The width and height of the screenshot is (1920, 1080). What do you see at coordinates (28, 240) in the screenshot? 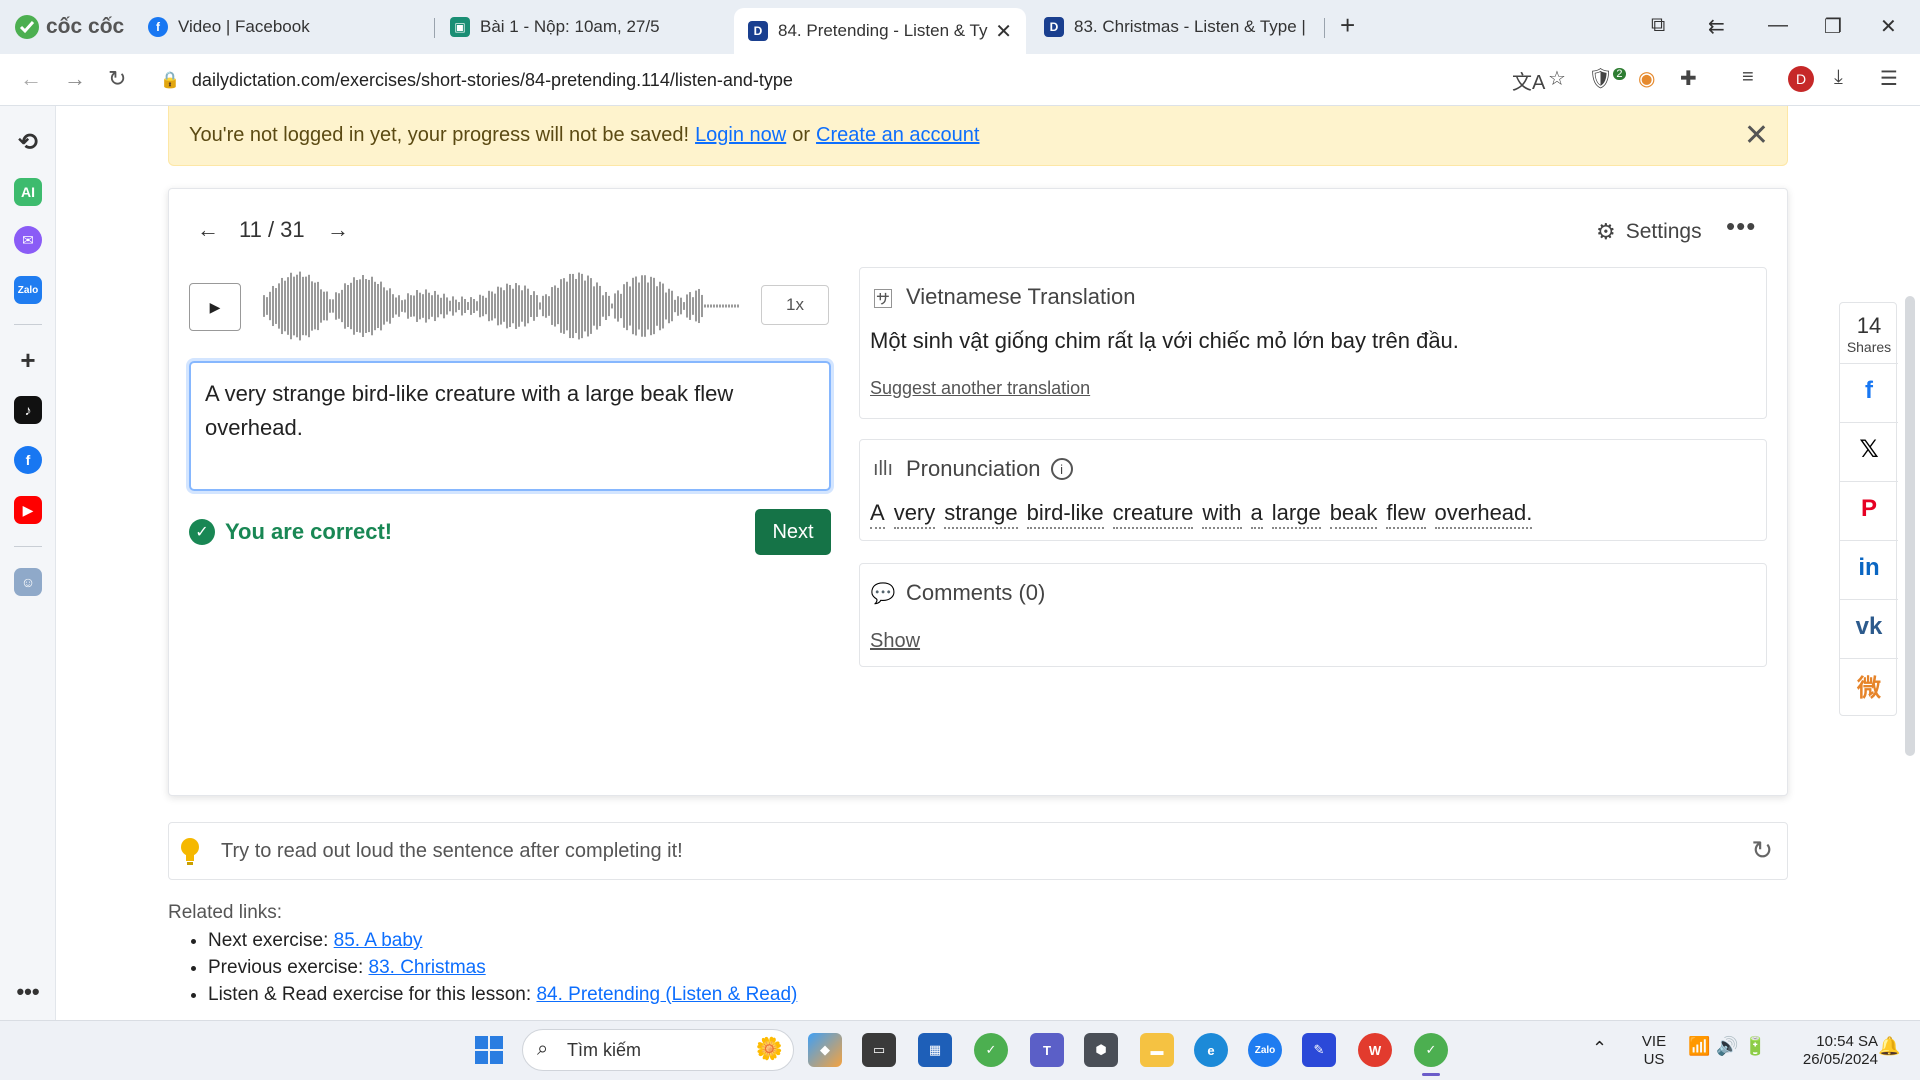
I see `messenger-icon: ✉` at bounding box center [28, 240].